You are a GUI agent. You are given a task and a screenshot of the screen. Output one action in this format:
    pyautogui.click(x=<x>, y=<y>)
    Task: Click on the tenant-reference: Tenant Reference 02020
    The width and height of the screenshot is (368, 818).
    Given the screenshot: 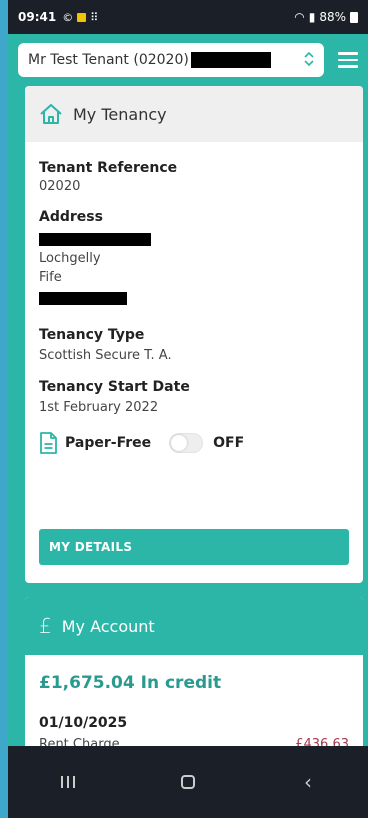 What is the action you would take?
    pyautogui.click(x=194, y=178)
    